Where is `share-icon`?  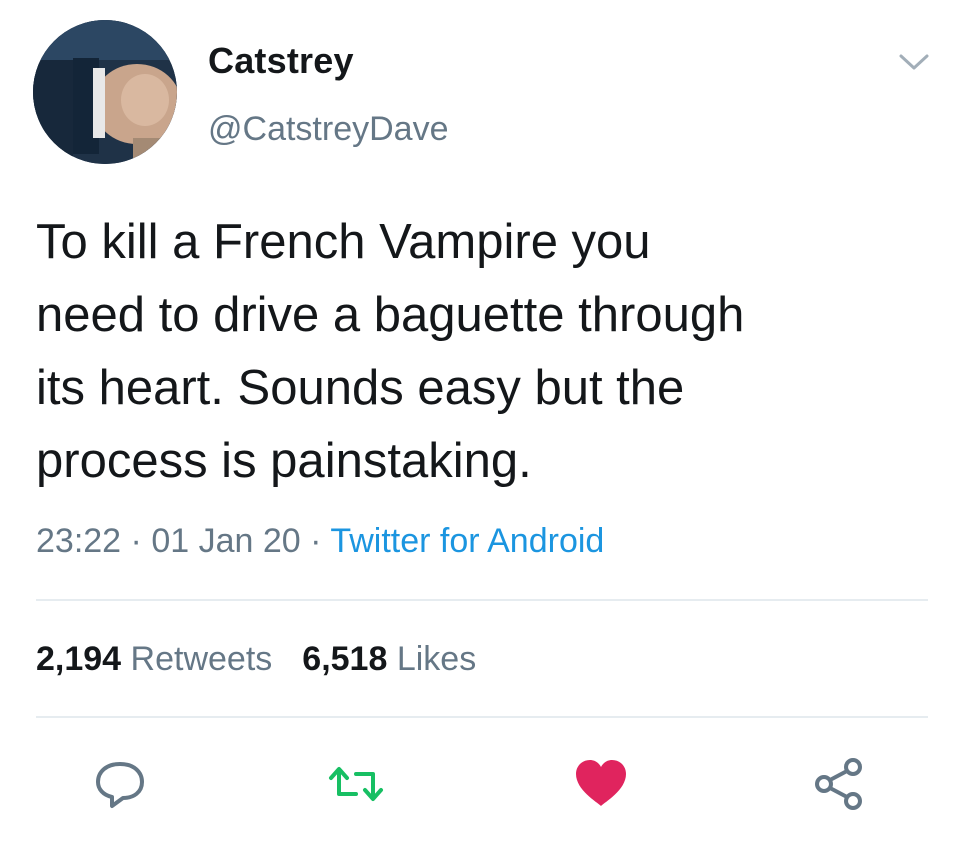
share-icon is located at coordinates (838, 784).